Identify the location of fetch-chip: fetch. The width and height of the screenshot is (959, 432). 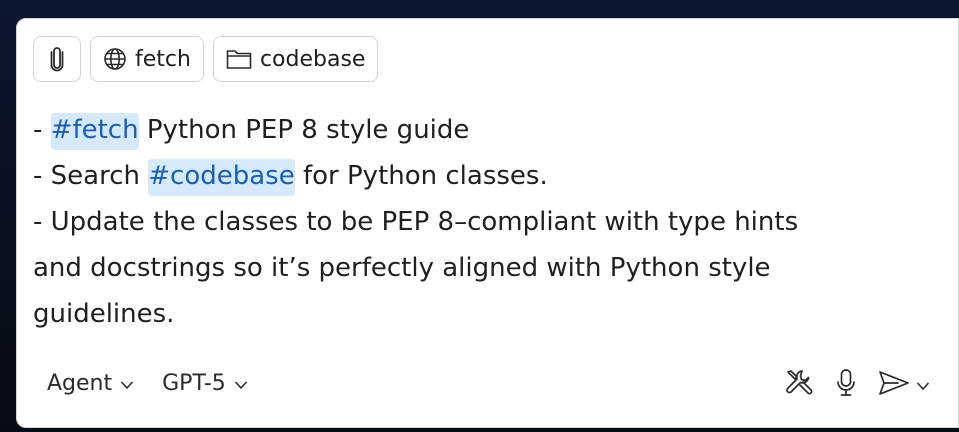
(147, 59).